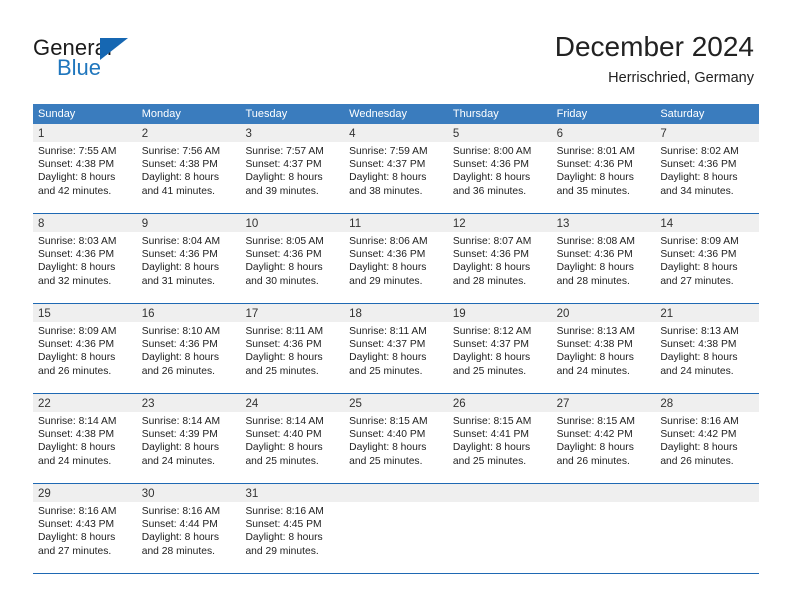  I want to click on sunrise-time: Sunrise: 8:15 AM, so click(492, 421).